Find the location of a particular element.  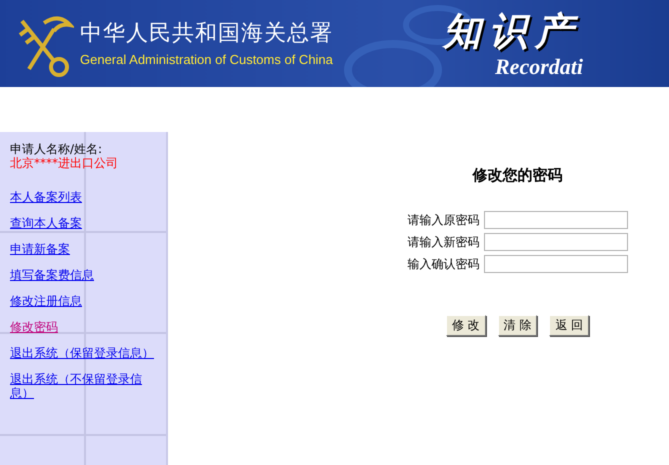

form-button: 修 改 is located at coordinates (466, 325).